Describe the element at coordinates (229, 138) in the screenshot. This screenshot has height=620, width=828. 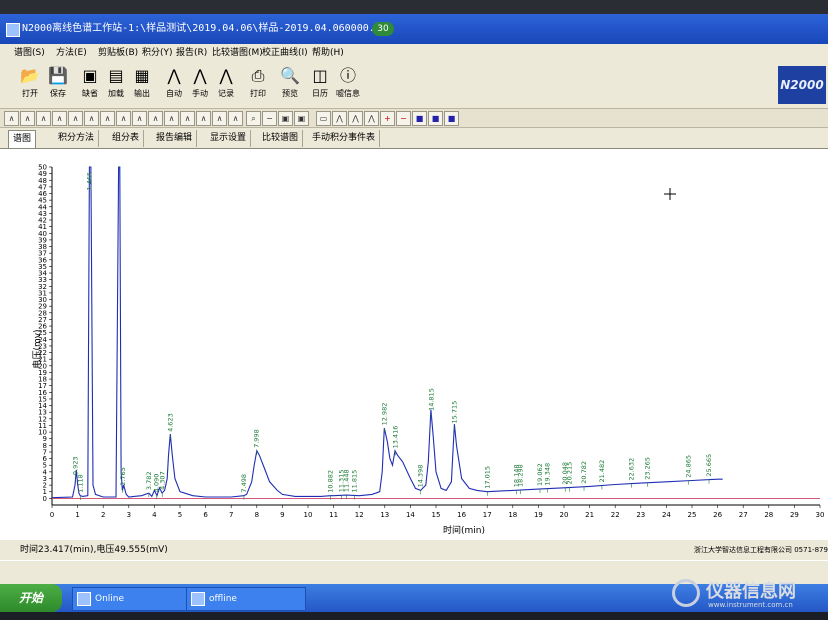
I see `tab-display-settings: 显示设置` at that location.